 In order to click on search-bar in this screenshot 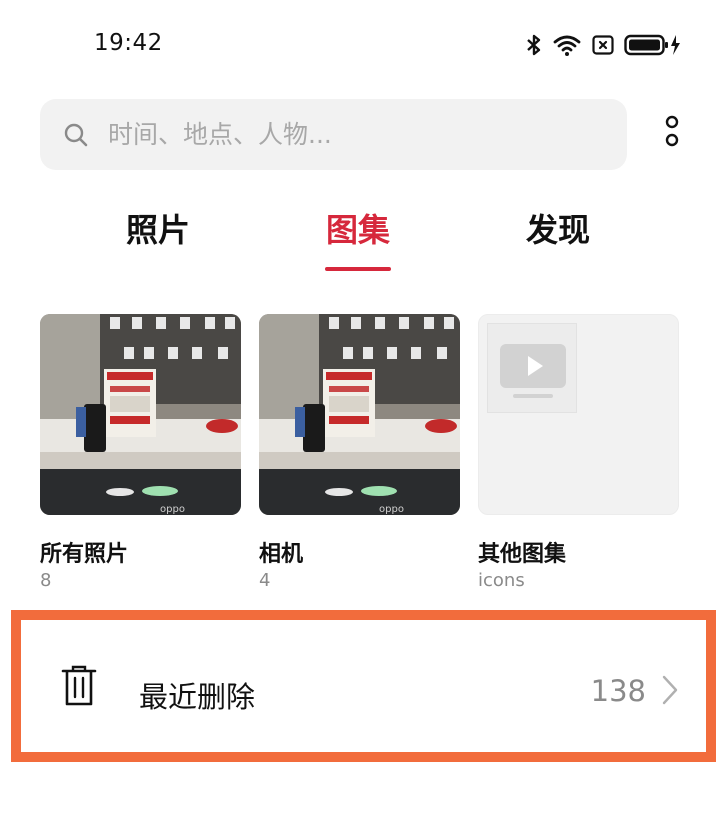, I will do `click(333, 134)`.